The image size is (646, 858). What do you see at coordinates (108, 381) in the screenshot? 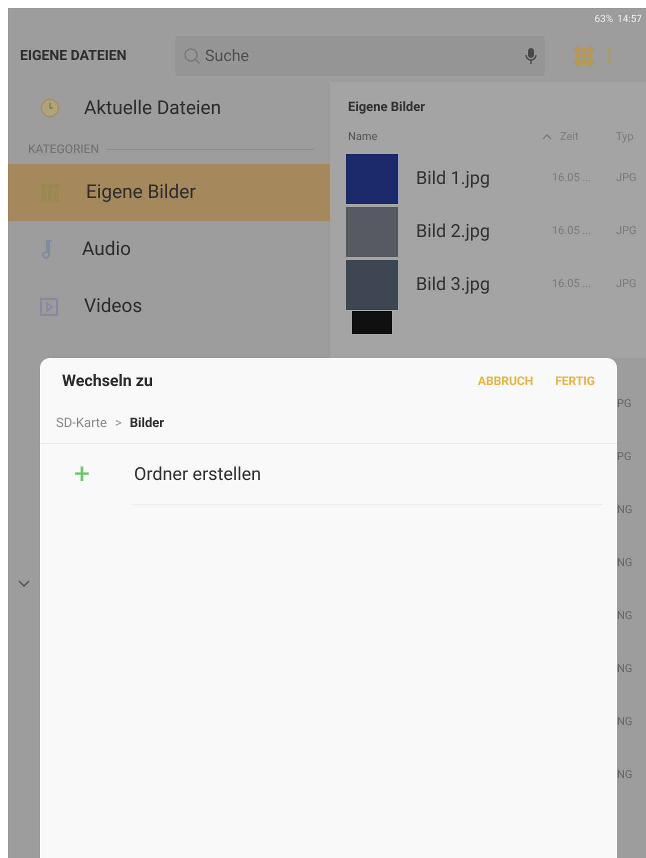
I see `dialog-title: Wechseln zu` at bounding box center [108, 381].